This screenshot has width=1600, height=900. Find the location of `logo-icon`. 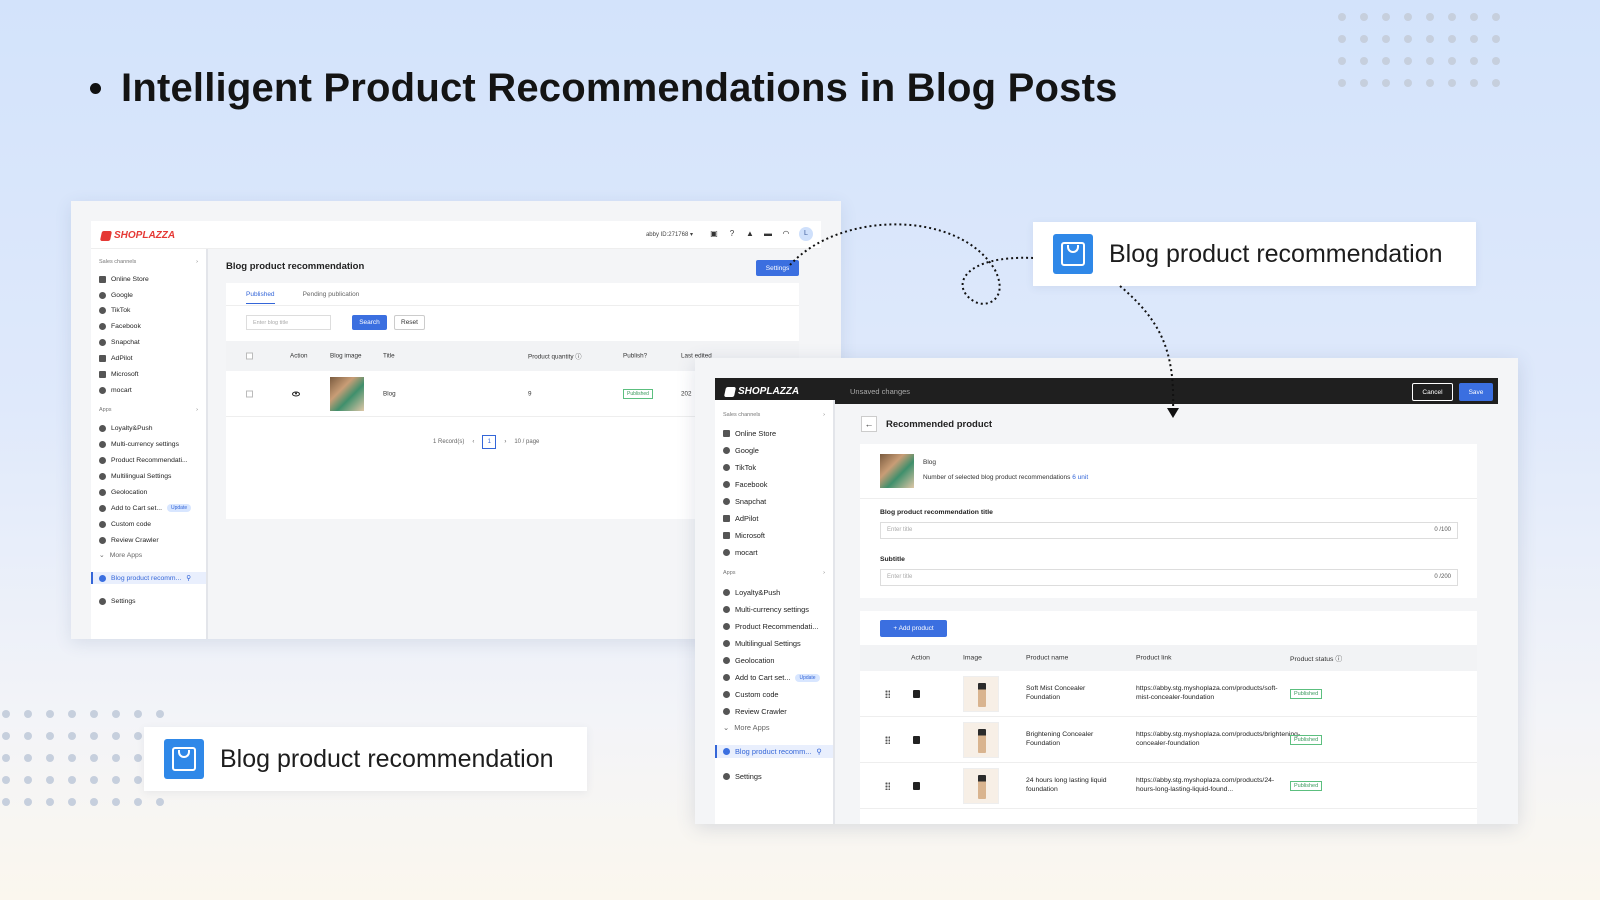

logo-icon is located at coordinates (106, 235).